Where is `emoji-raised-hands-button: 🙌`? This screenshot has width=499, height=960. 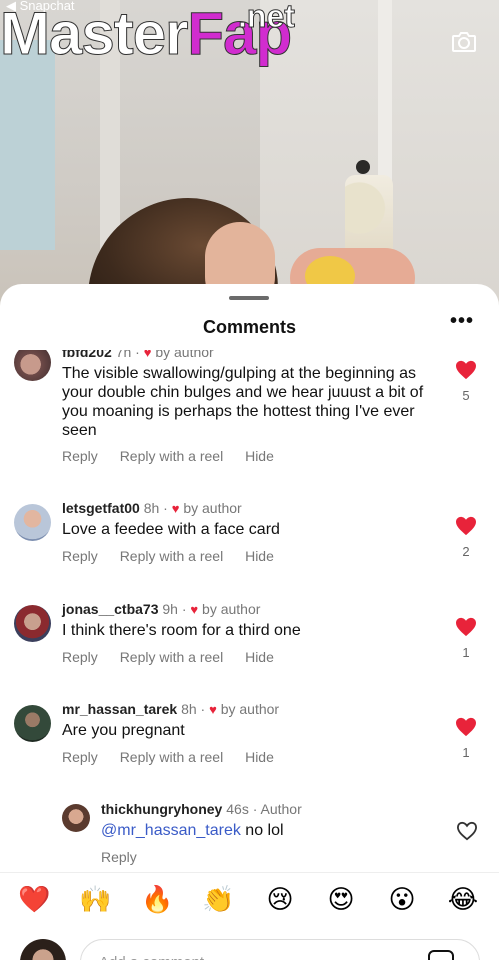
emoji-raised-hands-button: 🙌 is located at coordinates (95, 899).